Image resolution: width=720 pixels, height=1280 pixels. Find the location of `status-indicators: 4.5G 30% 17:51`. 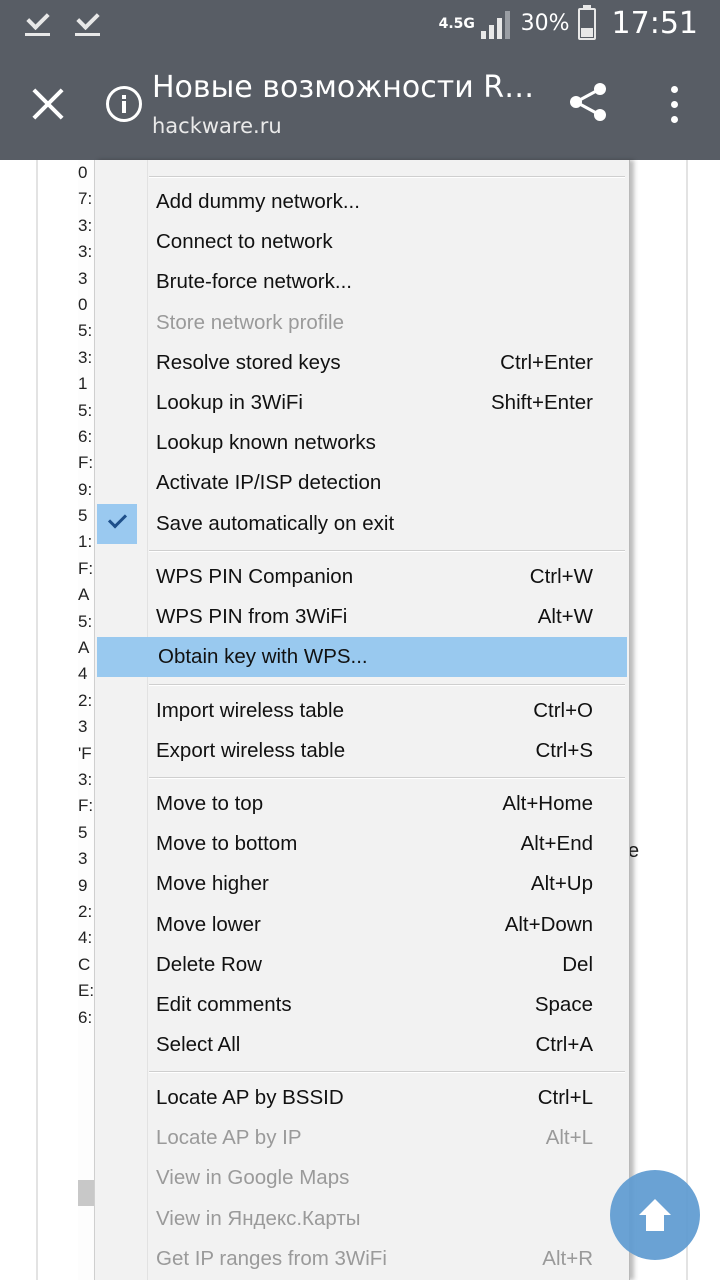

status-indicators: 4.5G 30% 17:51 is located at coordinates (568, 22).